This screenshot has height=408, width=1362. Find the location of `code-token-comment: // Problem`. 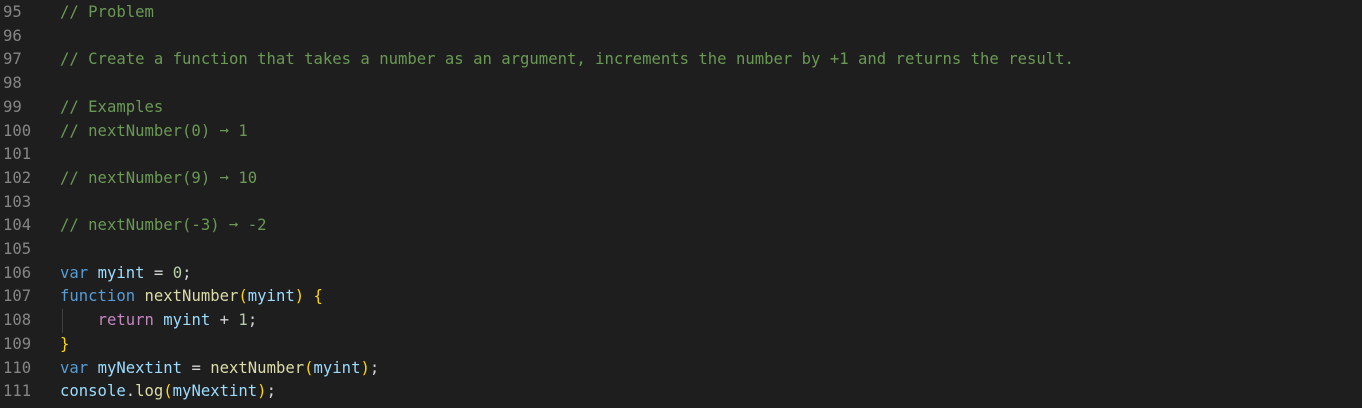

code-token-comment: // Problem is located at coordinates (107, 12).